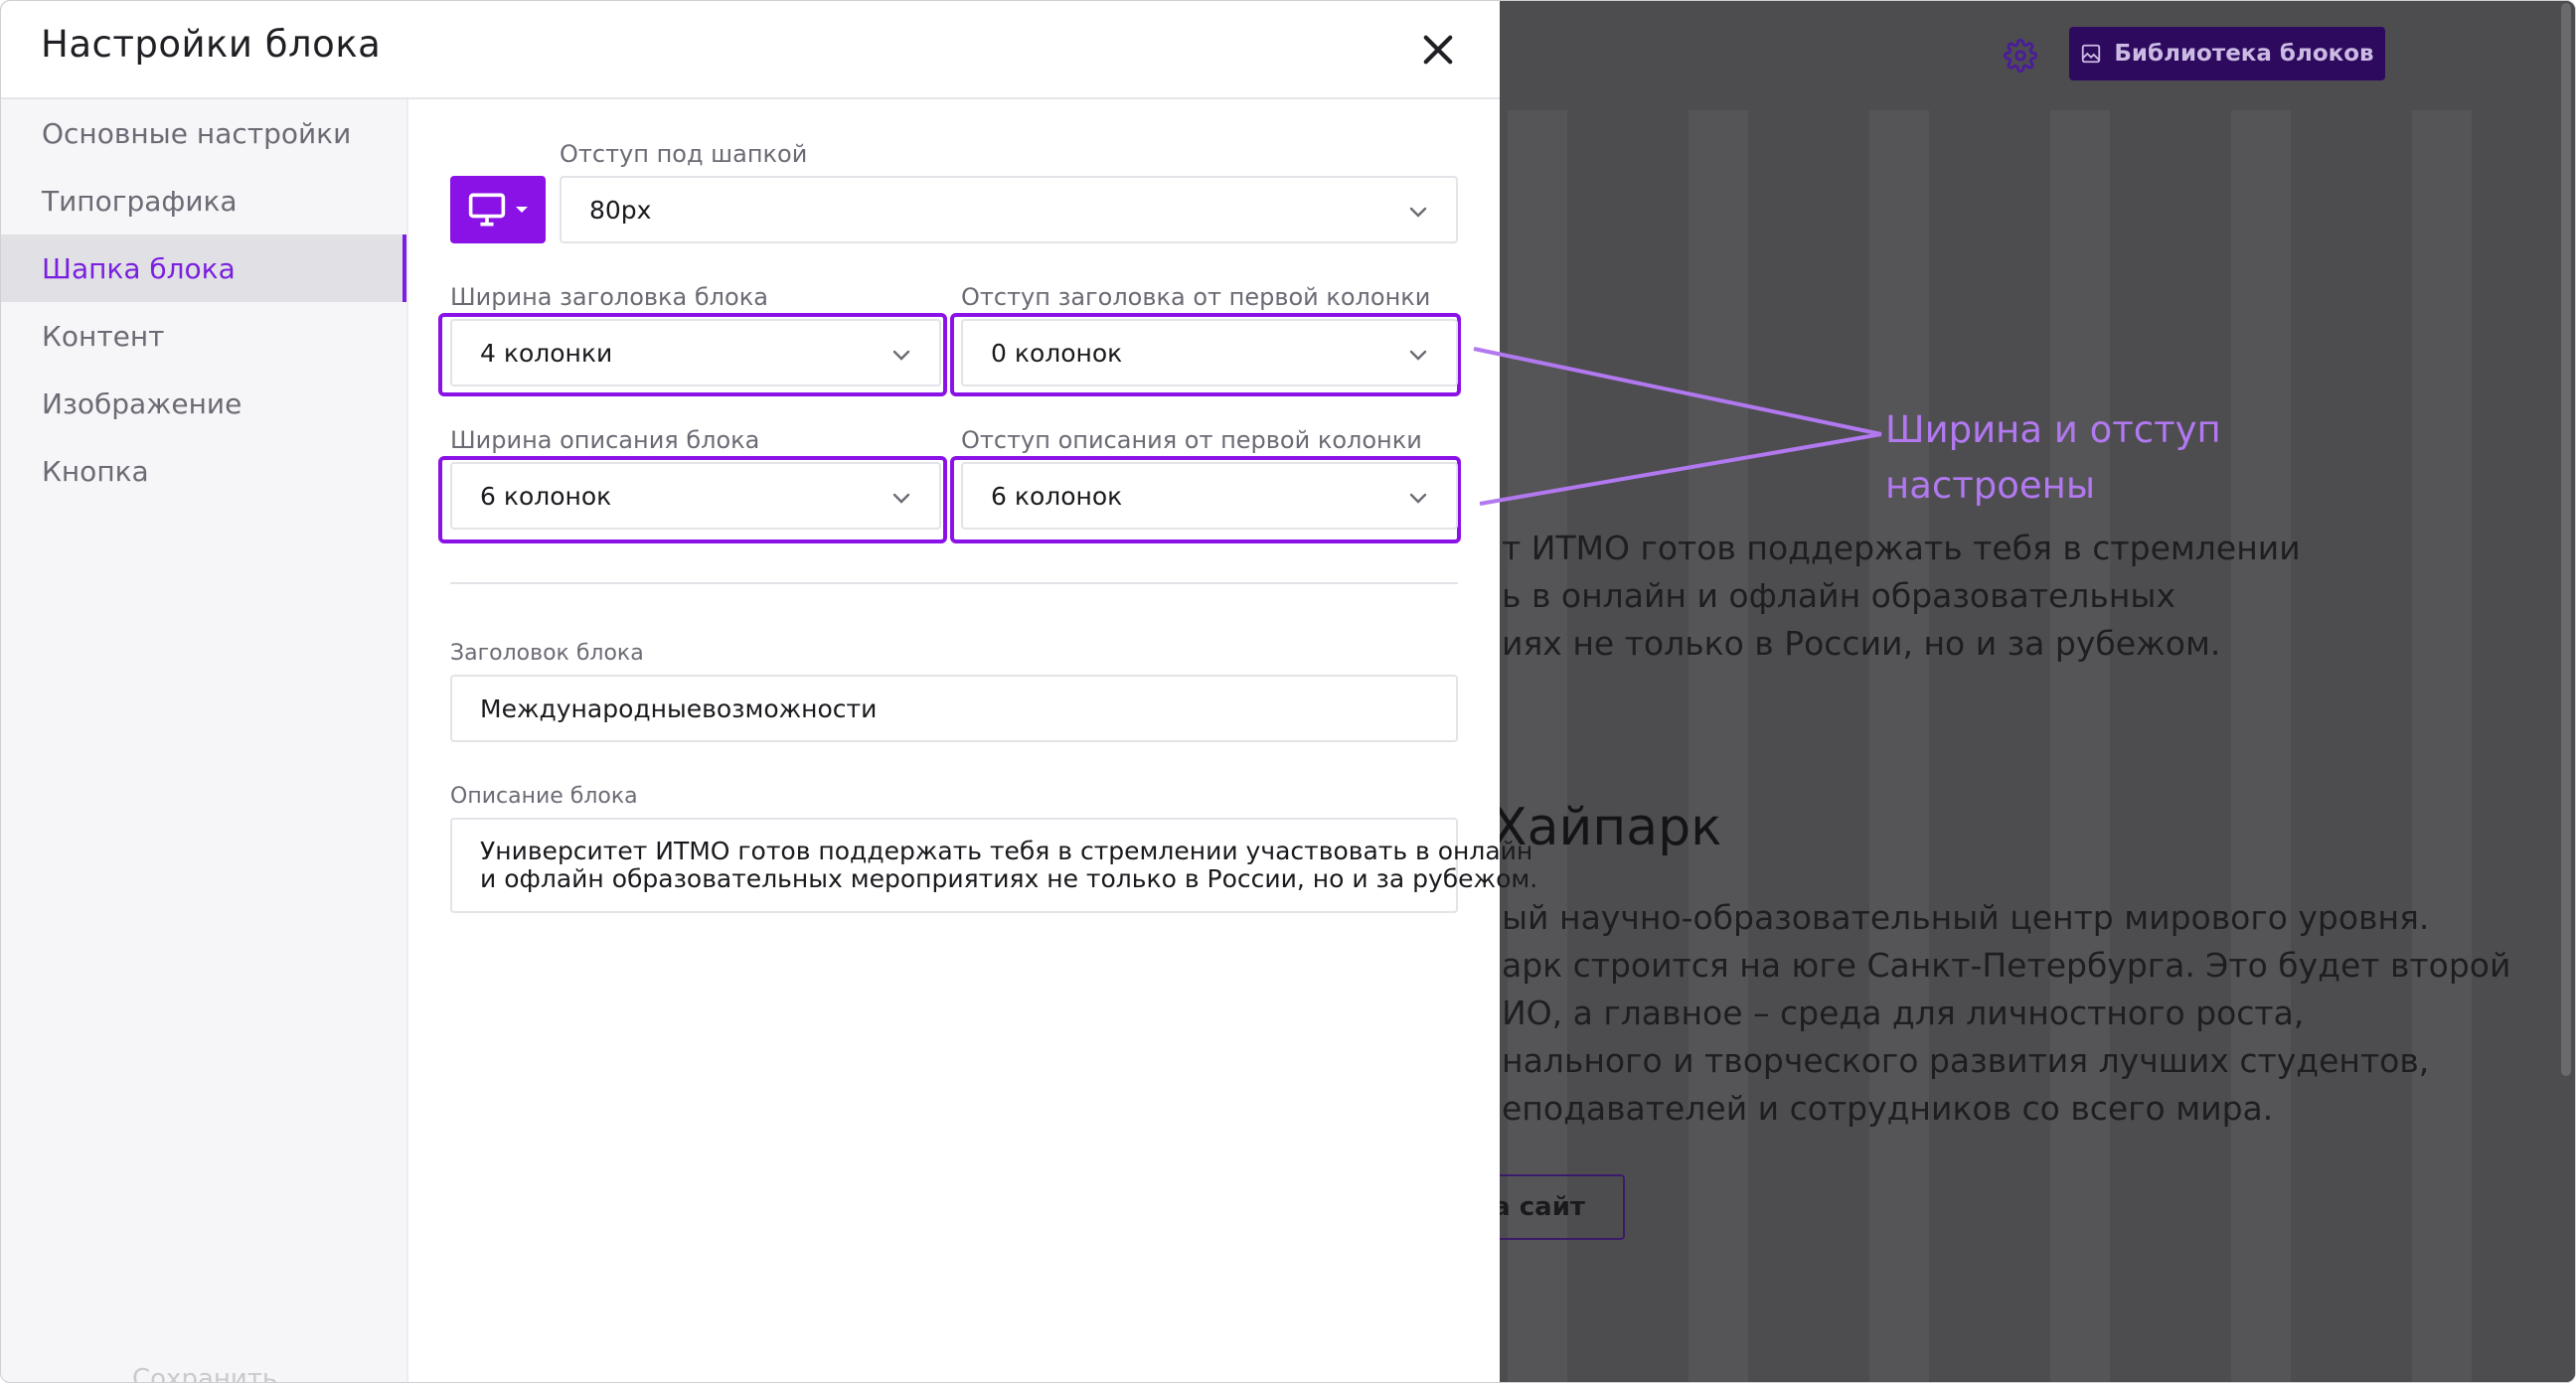 The image size is (2576, 1383). What do you see at coordinates (620, 210) in the screenshot?
I see `header-offset-value: 80px` at bounding box center [620, 210].